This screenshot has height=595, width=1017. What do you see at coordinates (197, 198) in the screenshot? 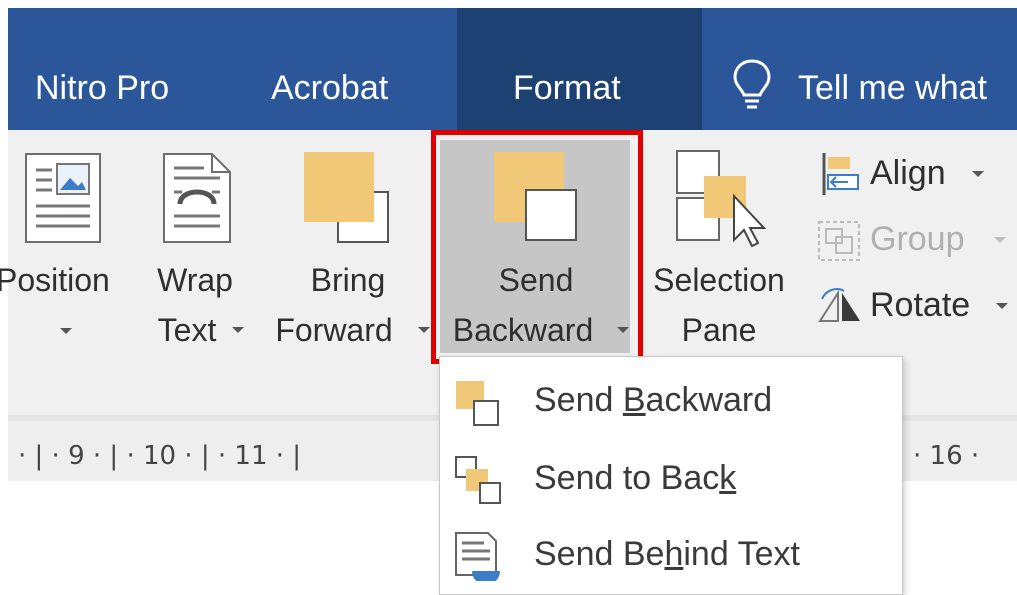
I see `wrap-text-icon` at bounding box center [197, 198].